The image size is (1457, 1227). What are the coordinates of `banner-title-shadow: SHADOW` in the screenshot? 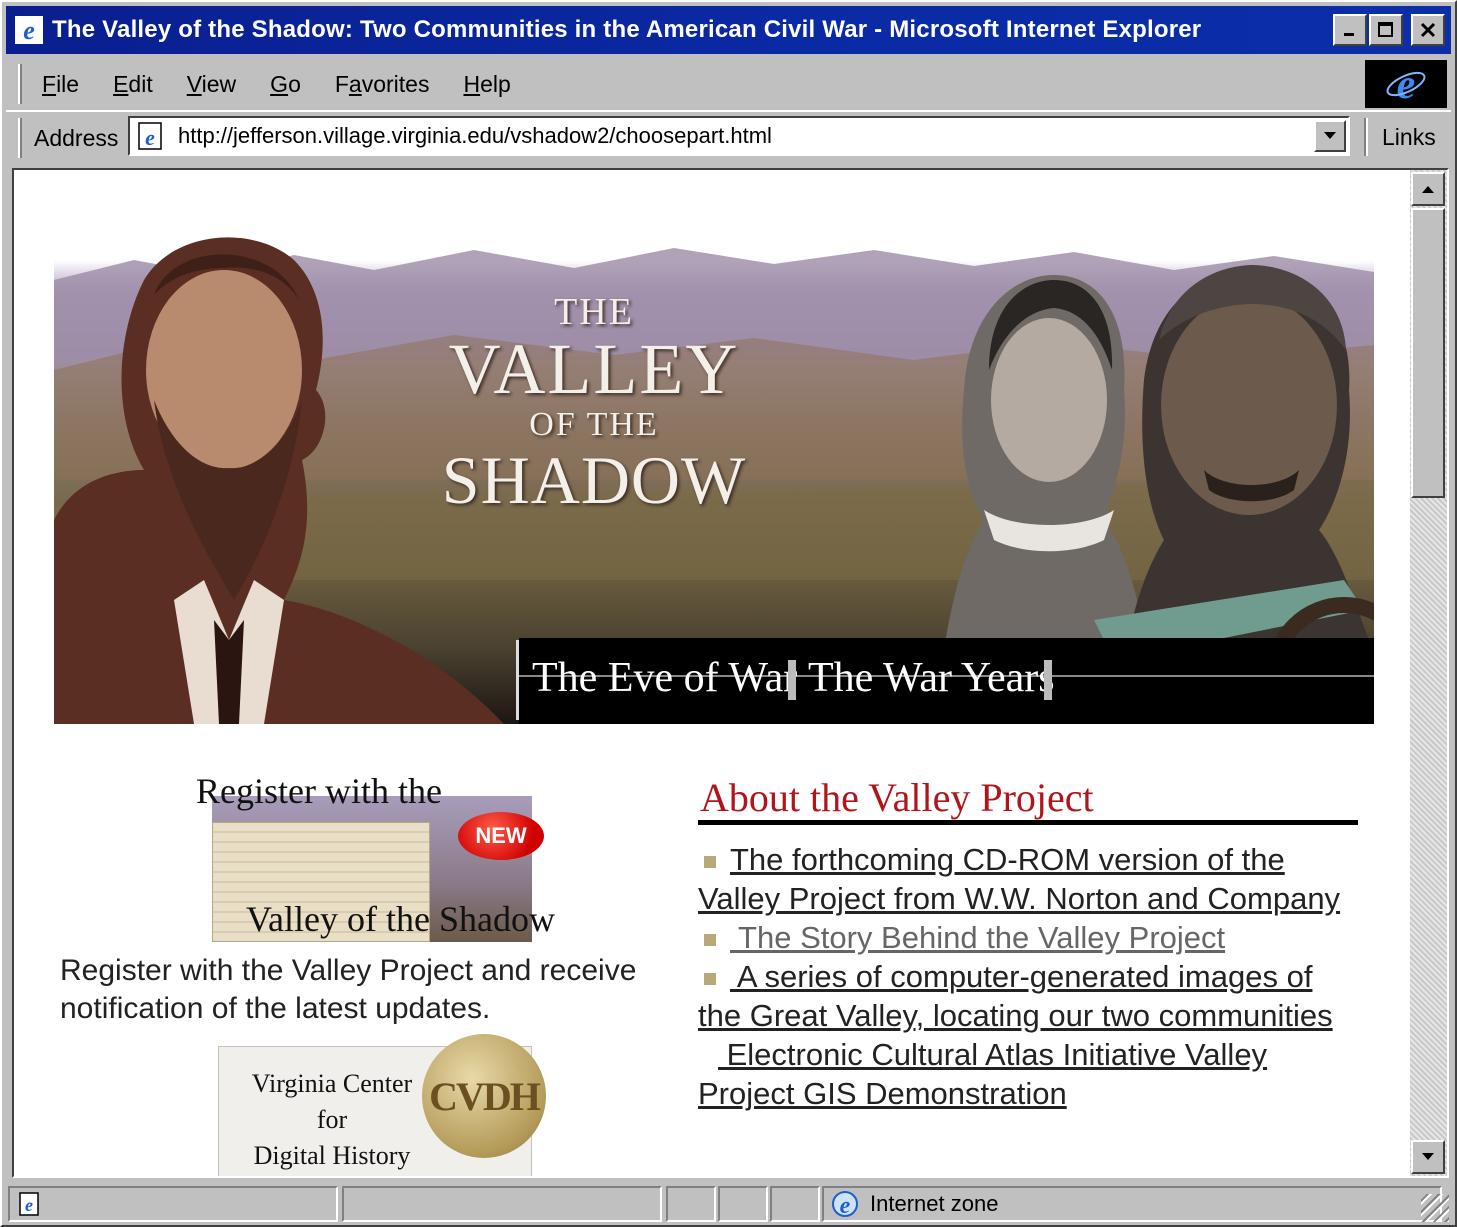 It's located at (594, 480).